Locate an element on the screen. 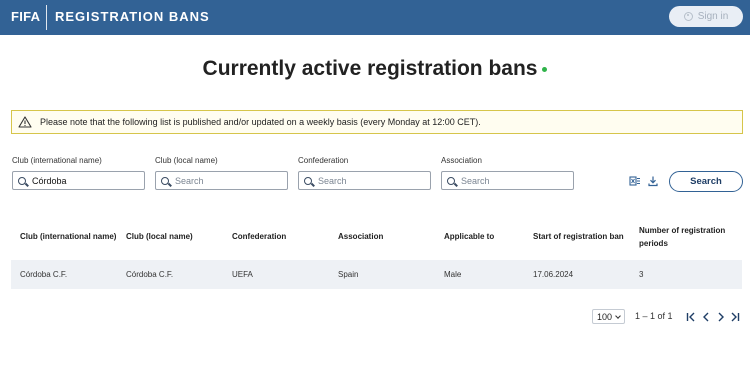 The image size is (750, 380). page-size-select: 100 is located at coordinates (608, 316).